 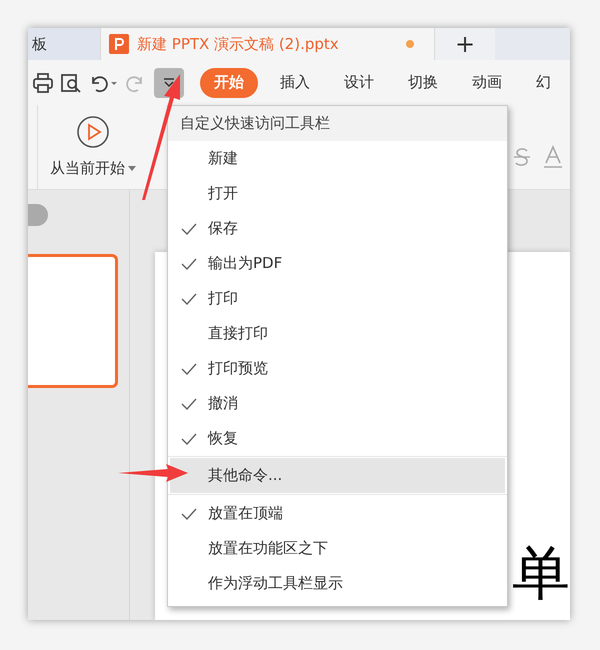 What do you see at coordinates (337, 263) in the screenshot?
I see `menu-item: 输出为PDF` at bounding box center [337, 263].